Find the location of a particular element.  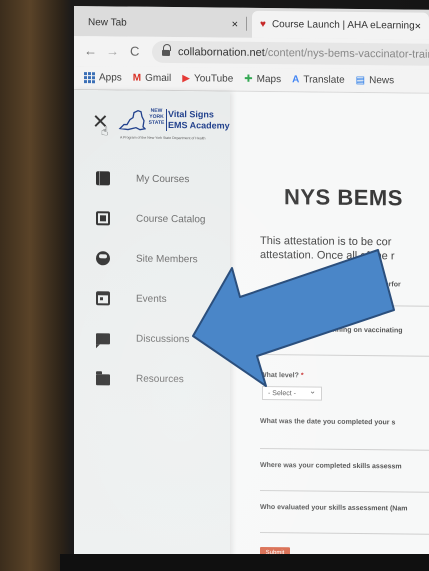

question-label: you planning on vaccinating is located at coordinates (355, 330).